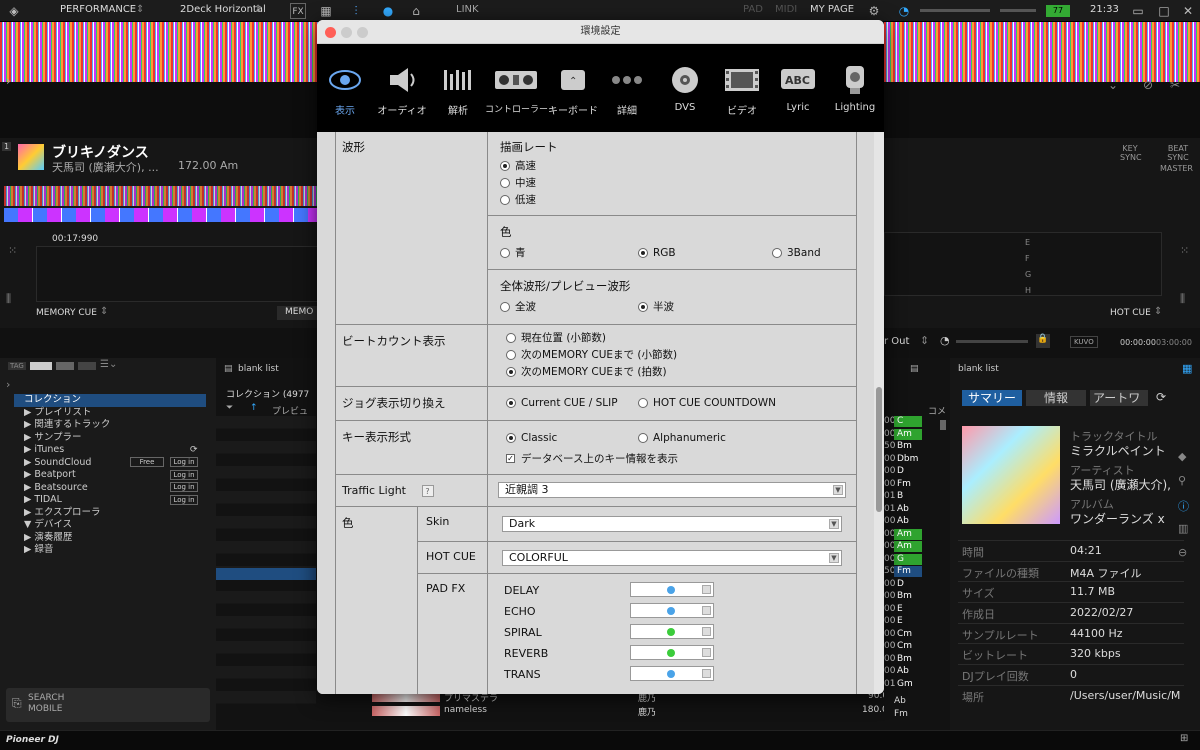 The height and width of the screenshot is (750, 1200). I want to click on color-3band-radio: 3Band, so click(796, 252).